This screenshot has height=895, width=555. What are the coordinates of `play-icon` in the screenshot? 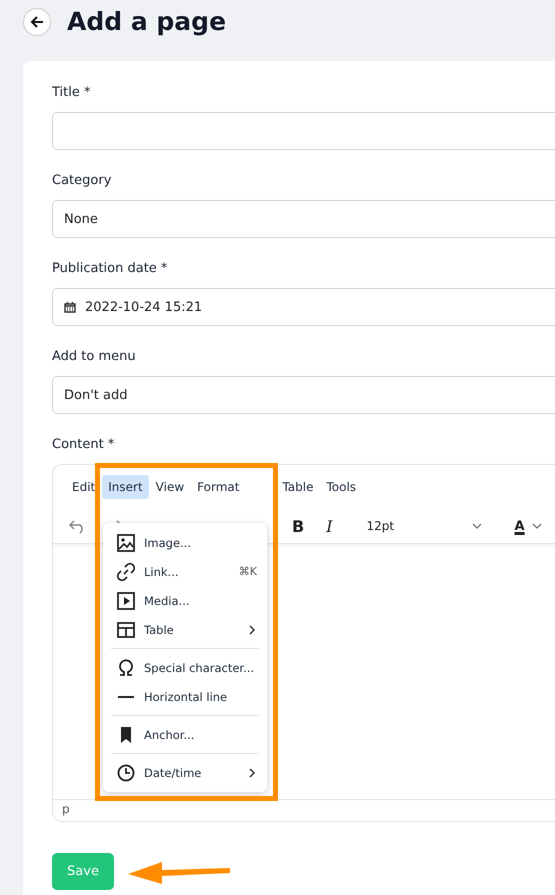 It's located at (126, 601).